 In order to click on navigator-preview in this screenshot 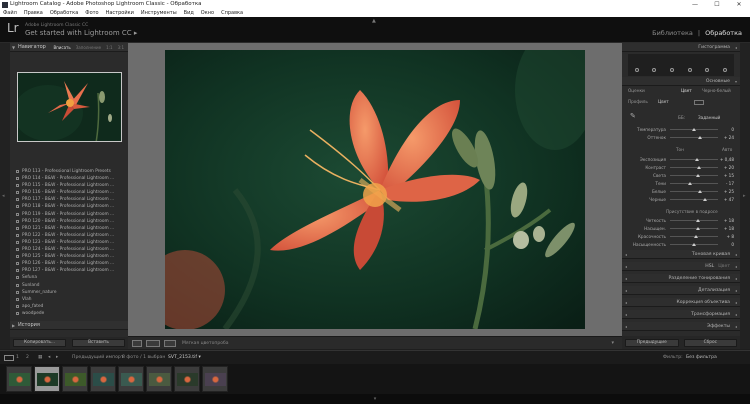, I will do `click(69, 107)`.